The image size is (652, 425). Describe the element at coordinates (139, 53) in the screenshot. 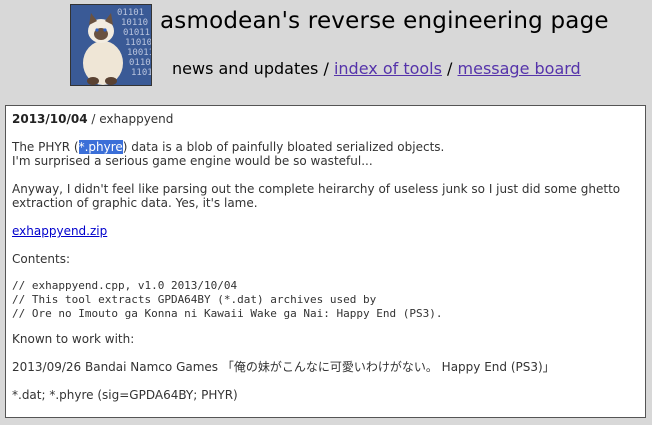

I see `svg-text: 10011` at that location.